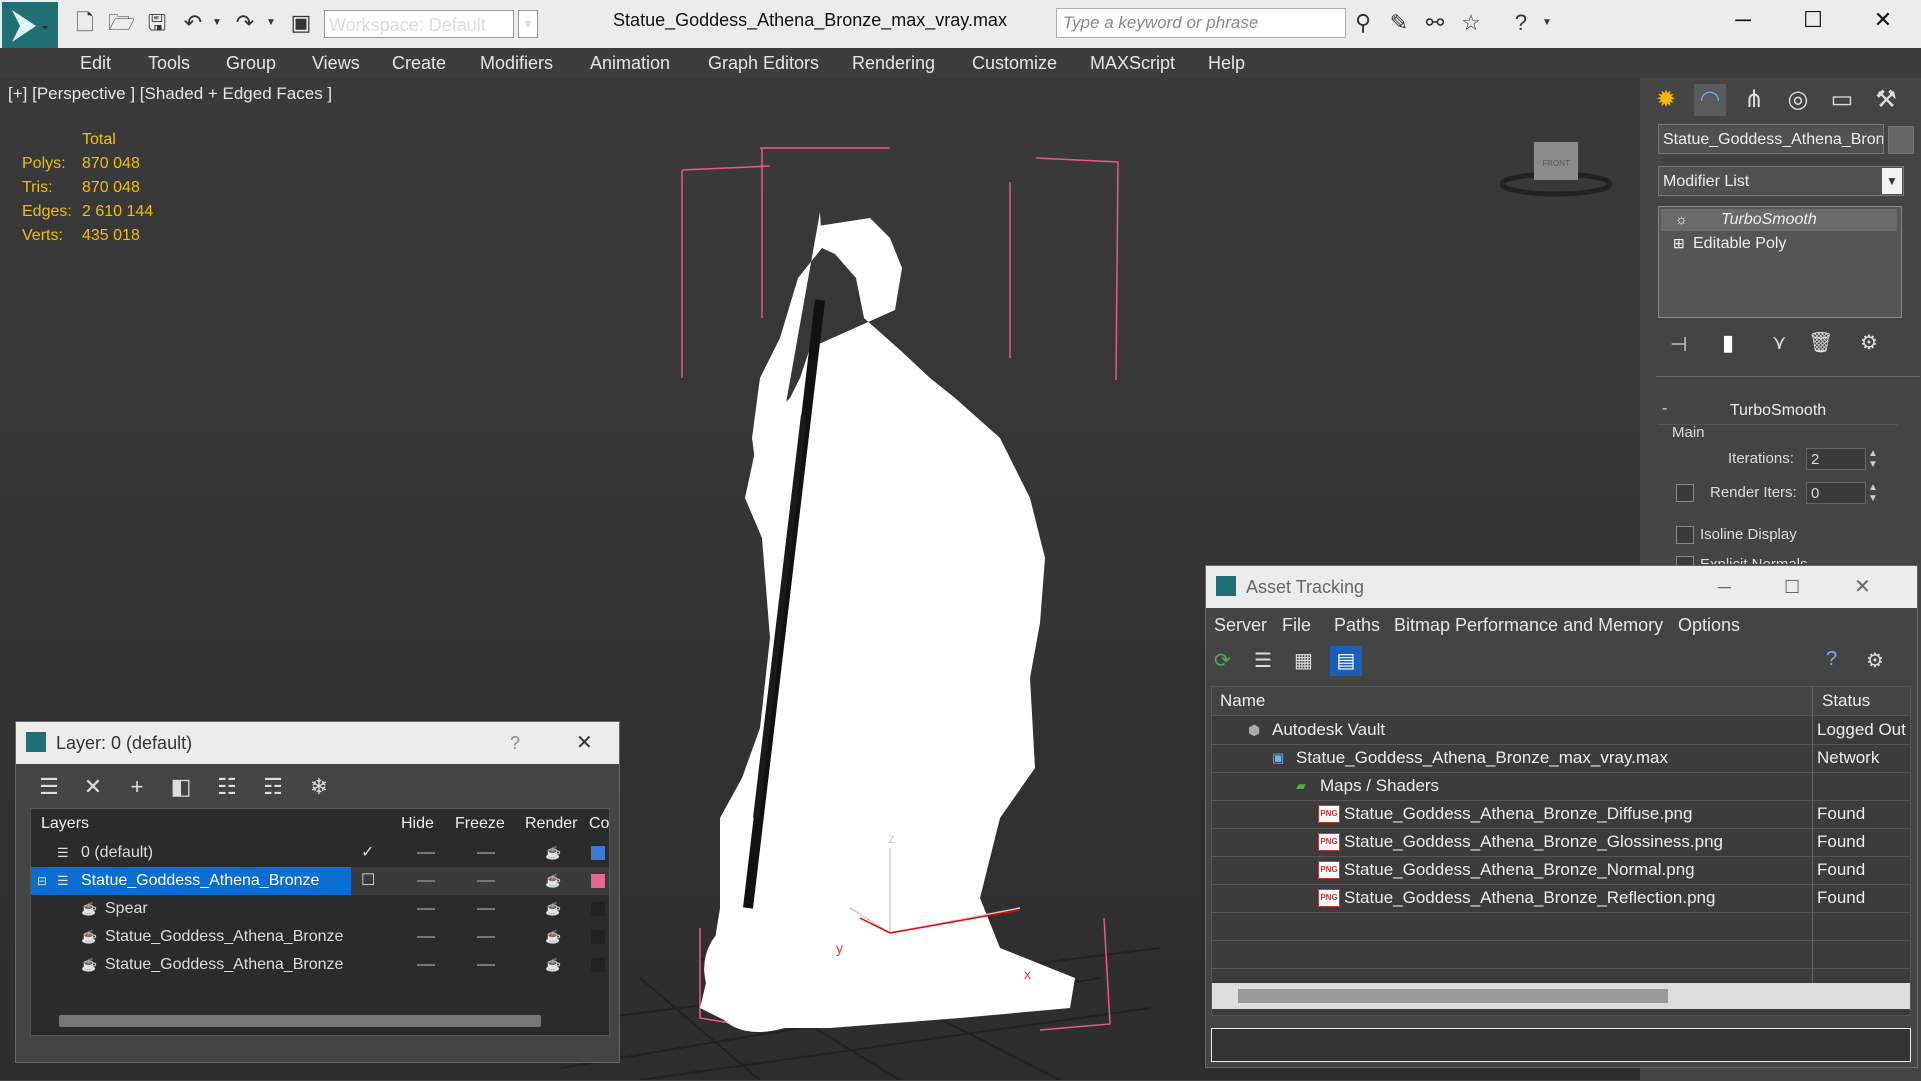 The height and width of the screenshot is (1081, 1921). I want to click on hide-all-layers-icon: ☶, so click(273, 787).